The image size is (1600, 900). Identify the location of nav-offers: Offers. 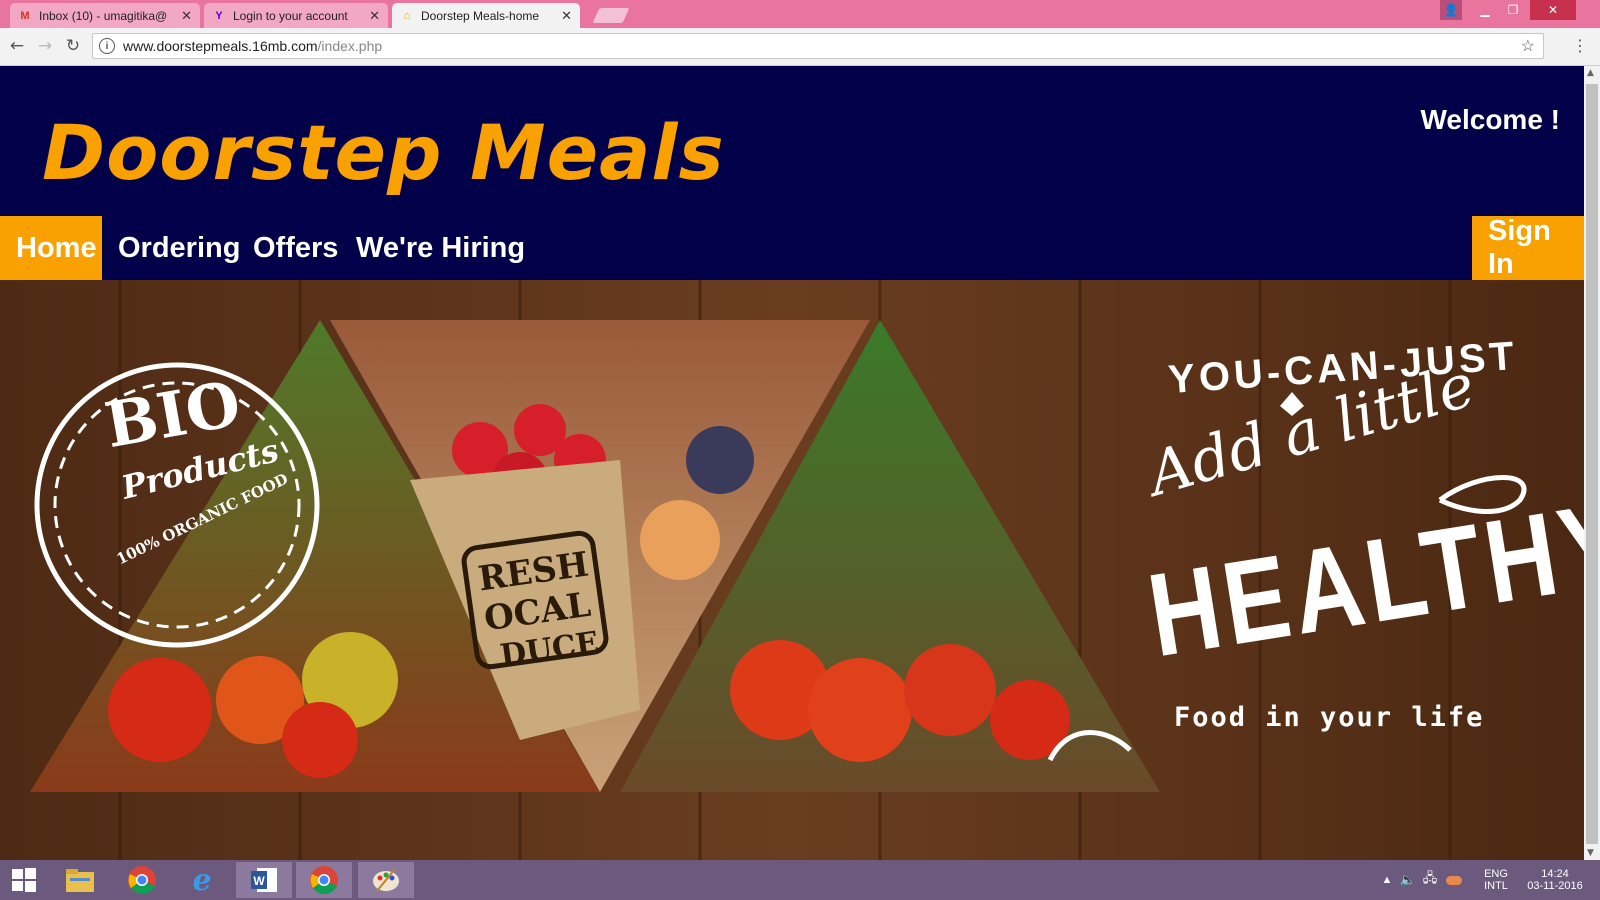
(295, 248).